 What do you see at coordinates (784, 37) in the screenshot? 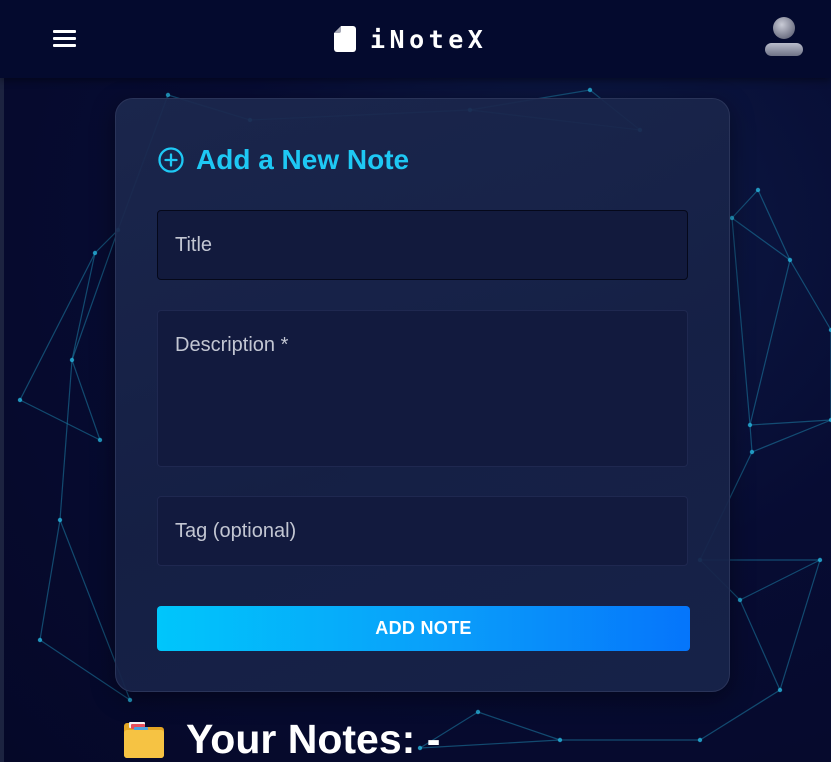
I see `user-avatar-icon` at bounding box center [784, 37].